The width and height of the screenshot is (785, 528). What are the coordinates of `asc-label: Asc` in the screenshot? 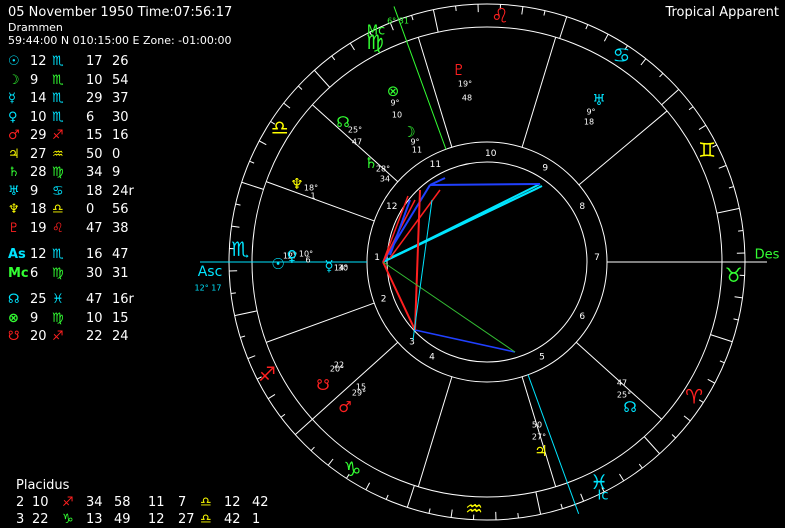 It's located at (210, 272).